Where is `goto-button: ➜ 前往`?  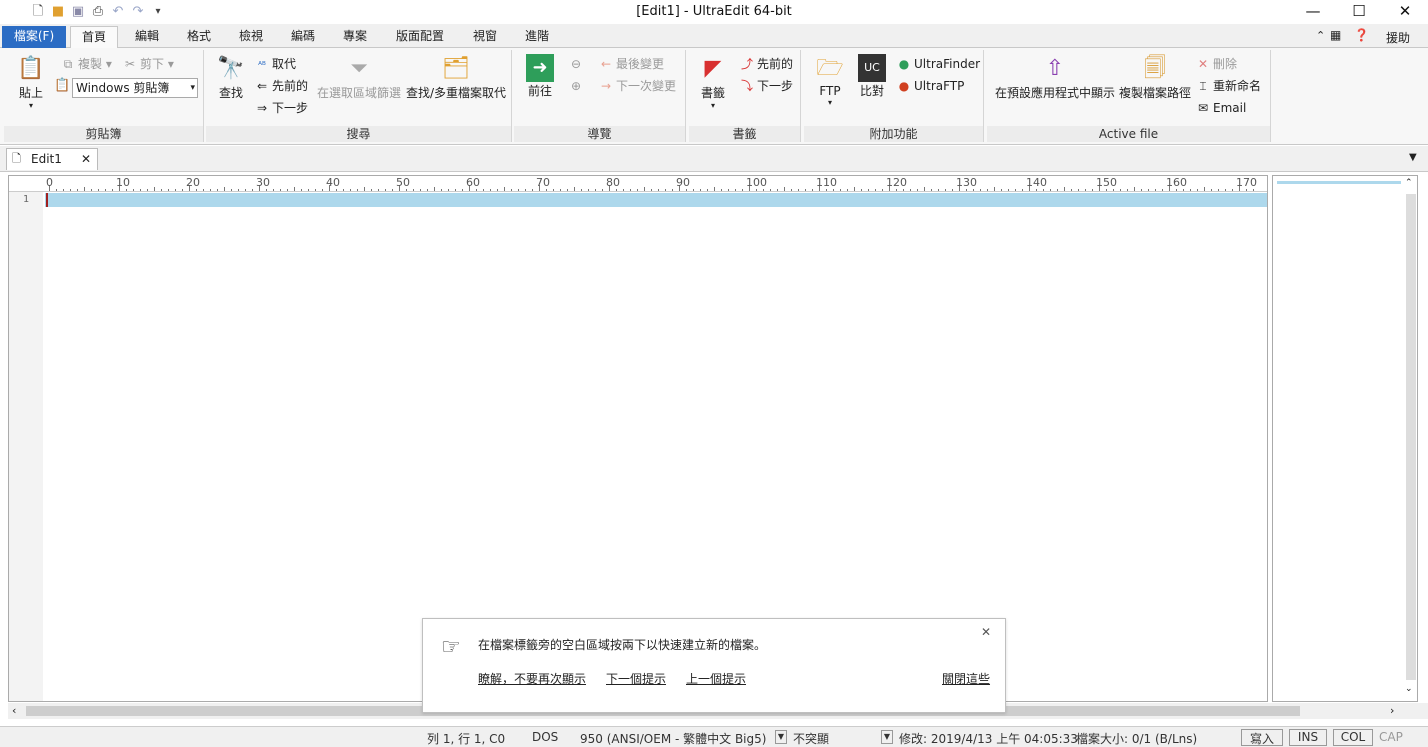 goto-button: ➜ 前往 is located at coordinates (540, 76).